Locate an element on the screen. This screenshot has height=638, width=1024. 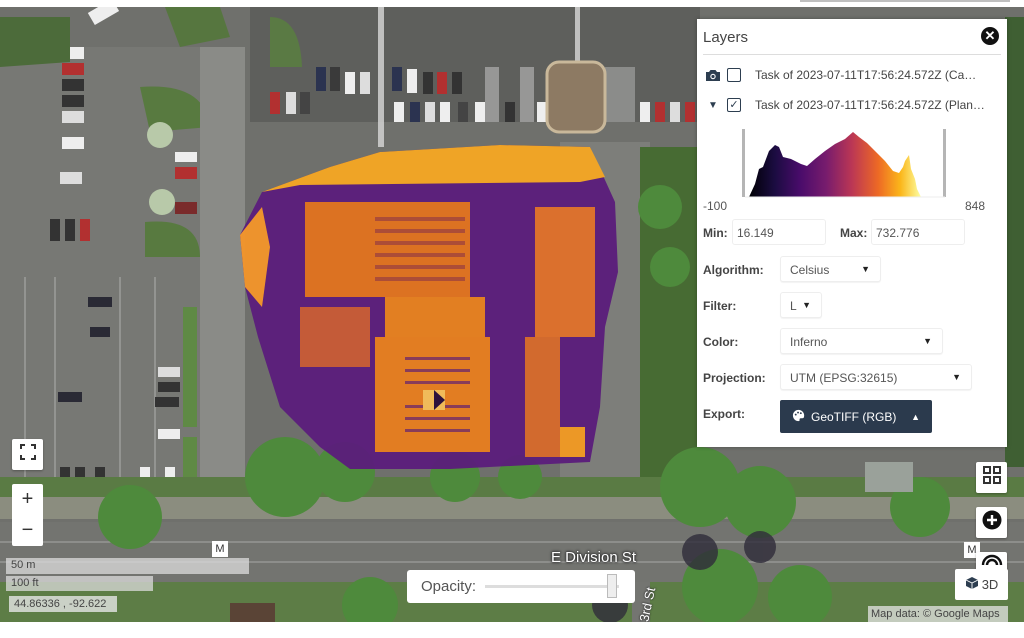
layer-checkbox-plant: ✓ is located at coordinates (734, 105).